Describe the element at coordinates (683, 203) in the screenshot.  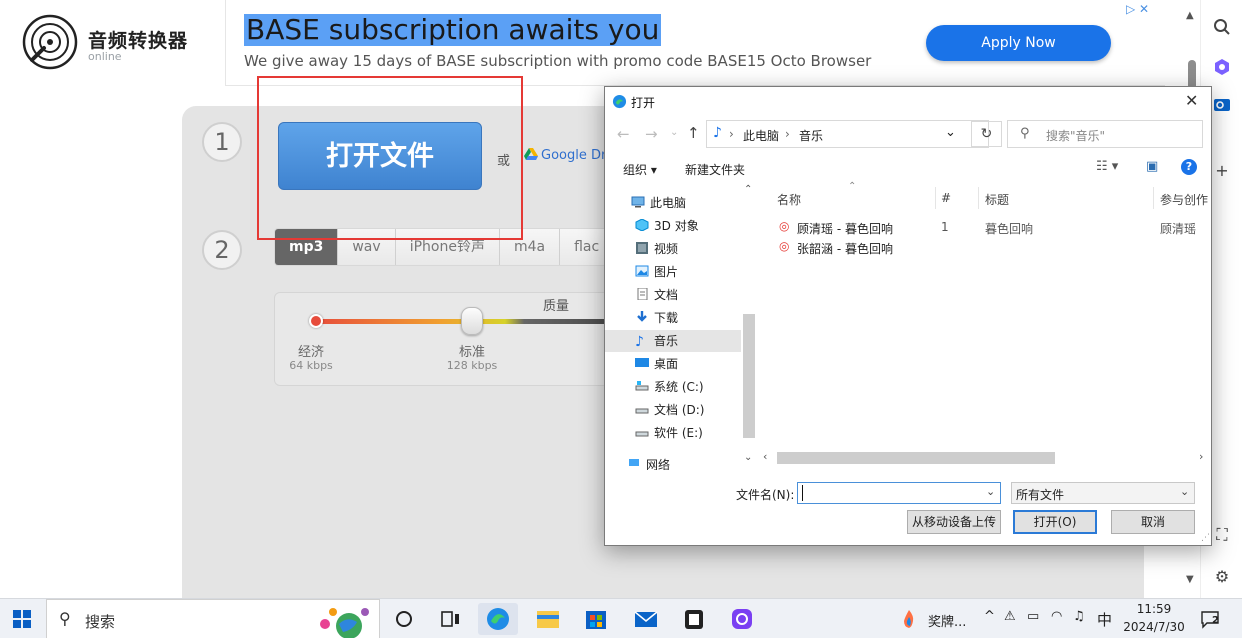
I see `nav-item-this-pc: 此电脑` at that location.